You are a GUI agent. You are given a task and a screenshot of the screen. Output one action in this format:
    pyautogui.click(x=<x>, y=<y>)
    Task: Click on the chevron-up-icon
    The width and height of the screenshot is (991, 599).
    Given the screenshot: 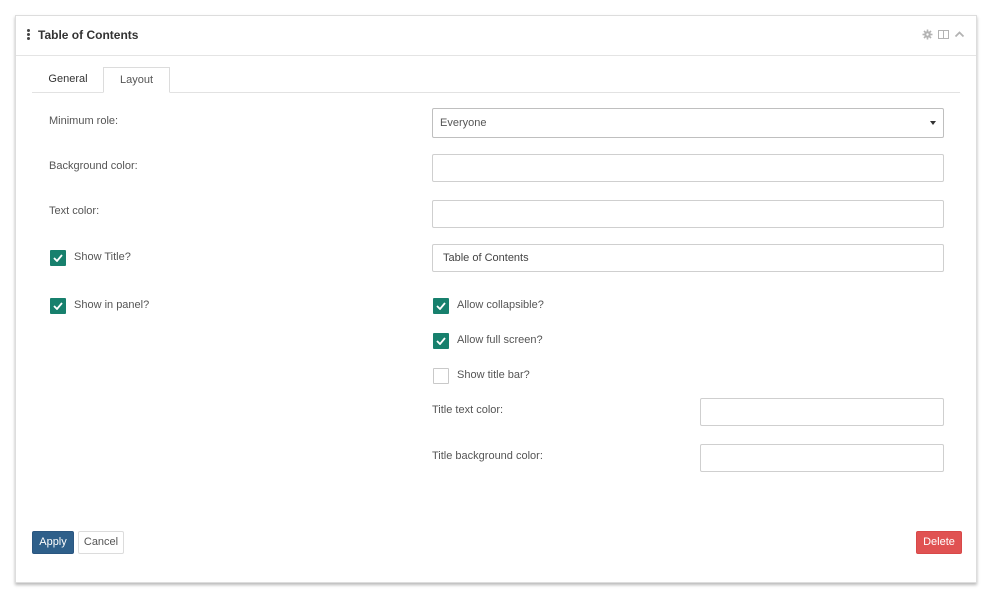 What is the action you would take?
    pyautogui.click(x=959, y=34)
    